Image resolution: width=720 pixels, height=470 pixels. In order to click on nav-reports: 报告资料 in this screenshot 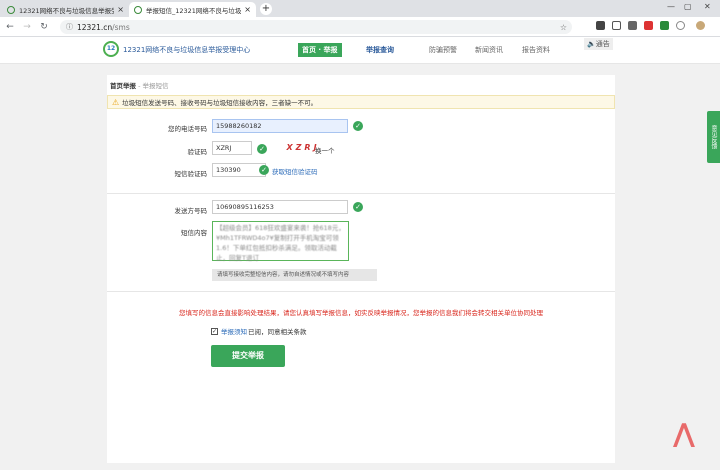, I will do `click(536, 50)`.